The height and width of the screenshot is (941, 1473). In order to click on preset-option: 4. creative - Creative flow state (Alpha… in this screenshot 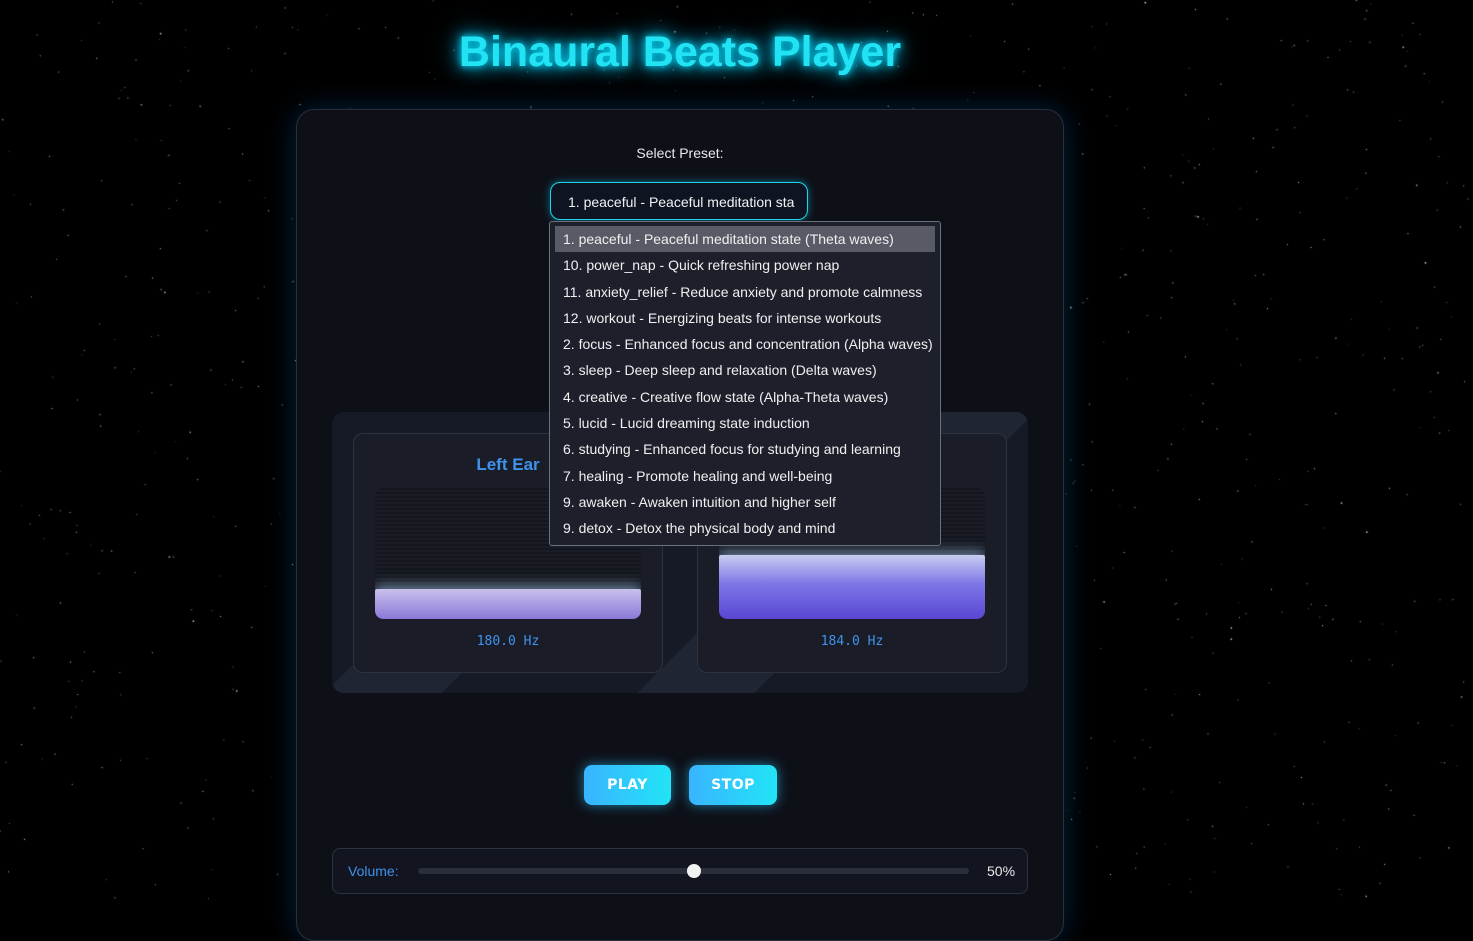, I will do `click(745, 397)`.